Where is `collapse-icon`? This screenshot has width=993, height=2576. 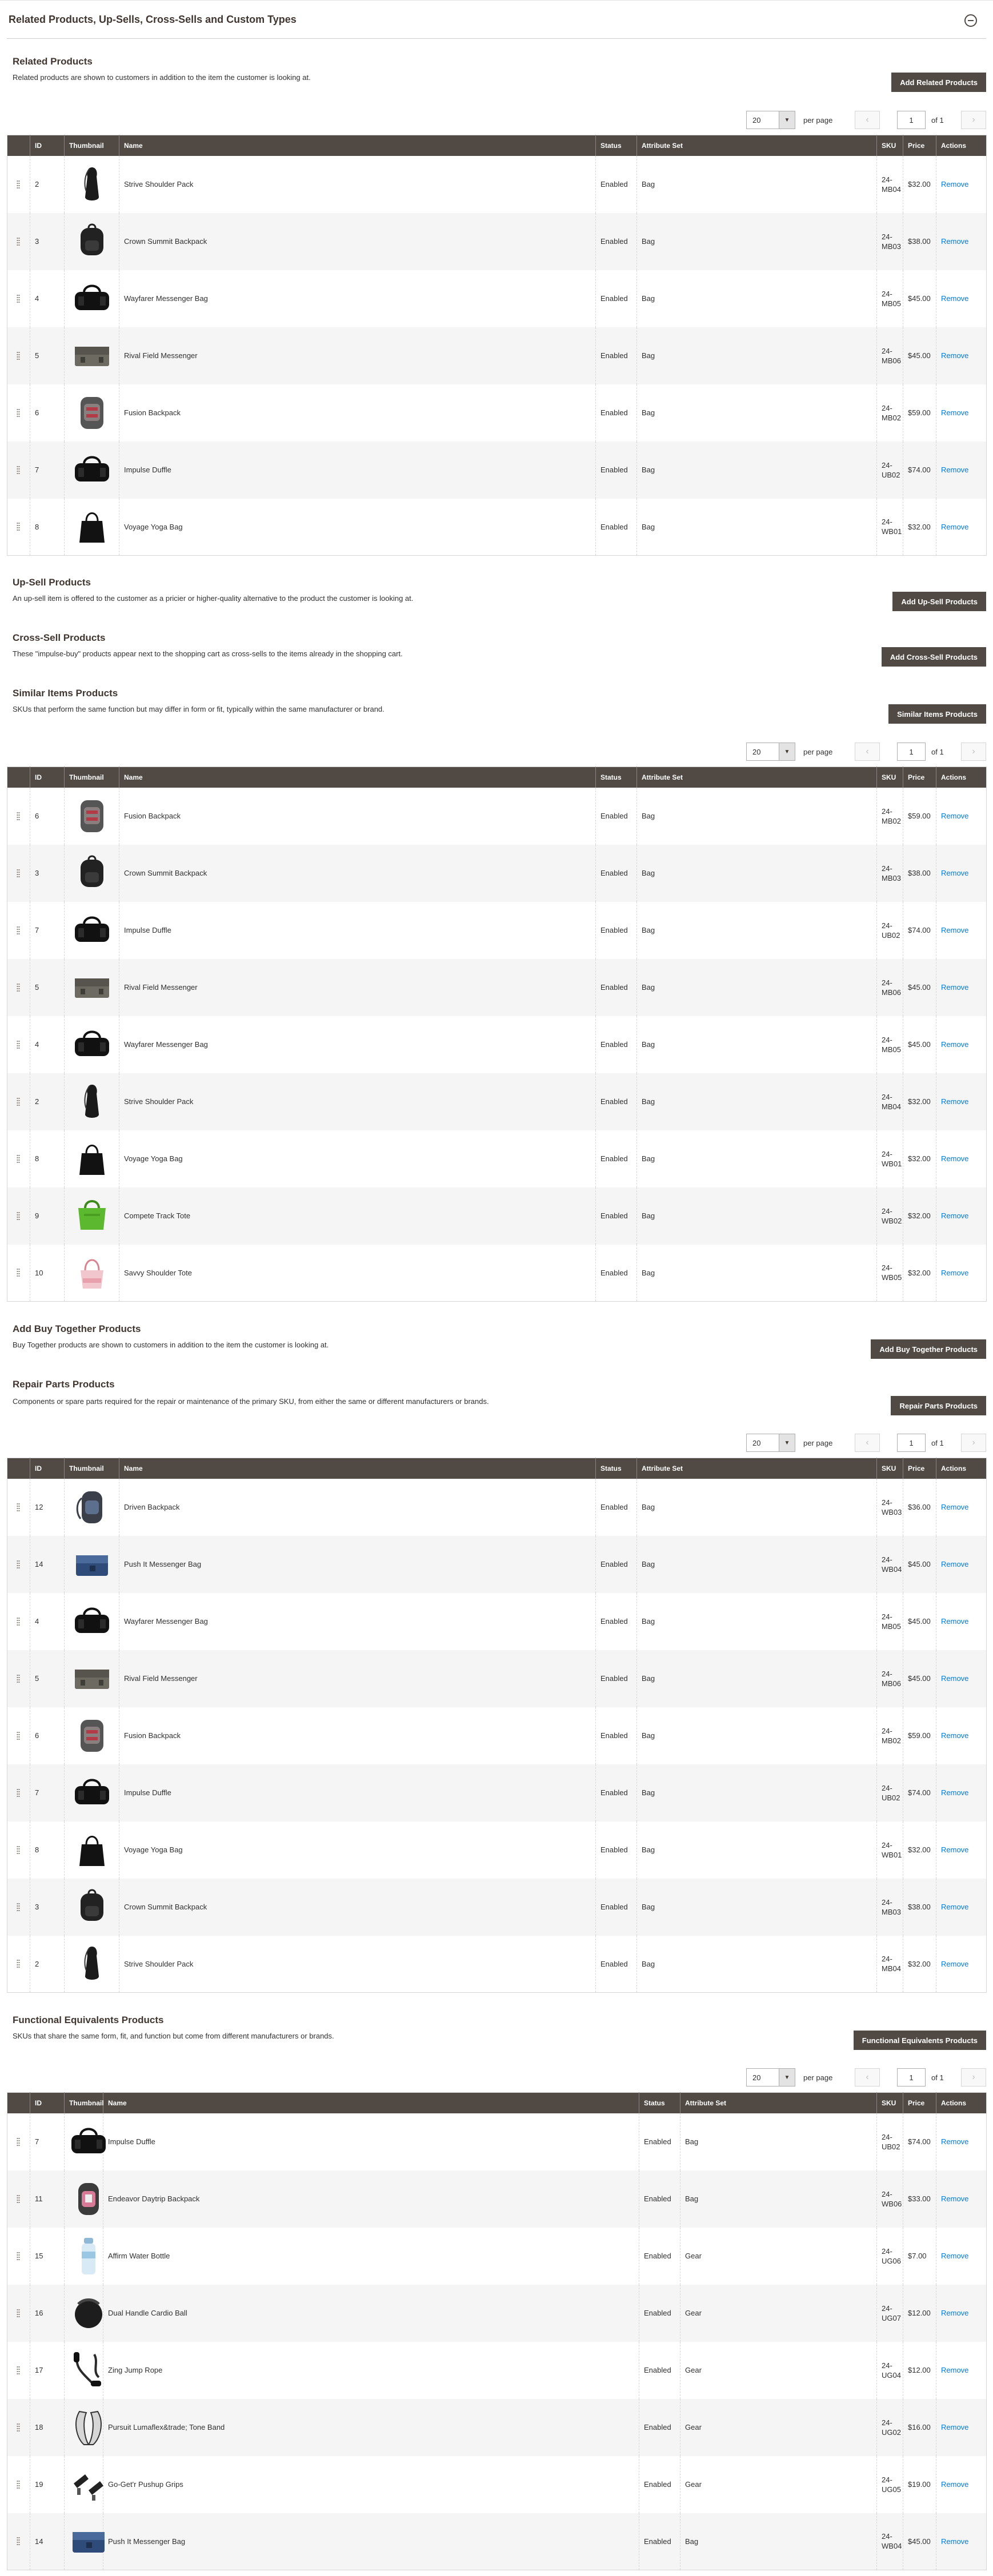
collapse-icon is located at coordinates (970, 20).